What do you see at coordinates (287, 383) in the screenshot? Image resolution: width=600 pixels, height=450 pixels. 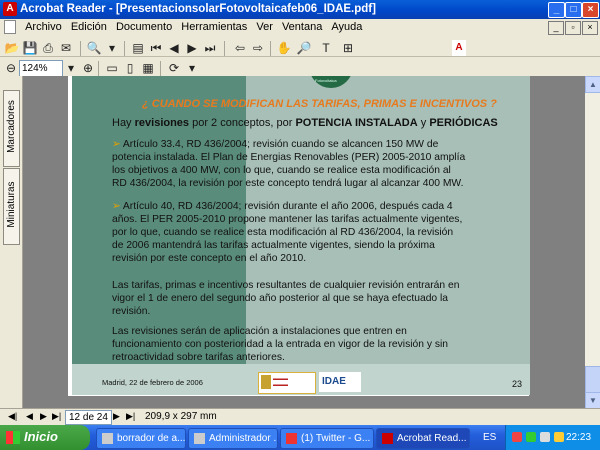 I see `ministry-logo: ▬▬▬ ▬▬▬` at bounding box center [287, 383].